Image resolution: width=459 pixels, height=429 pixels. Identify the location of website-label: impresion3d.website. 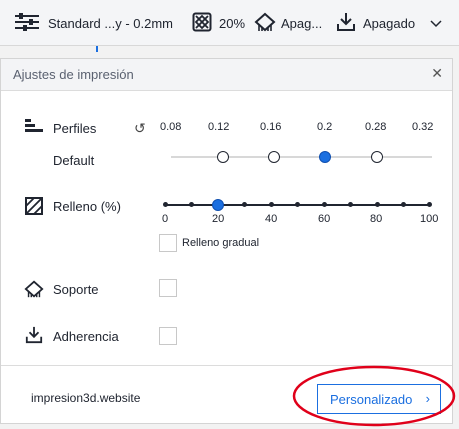
(86, 398).